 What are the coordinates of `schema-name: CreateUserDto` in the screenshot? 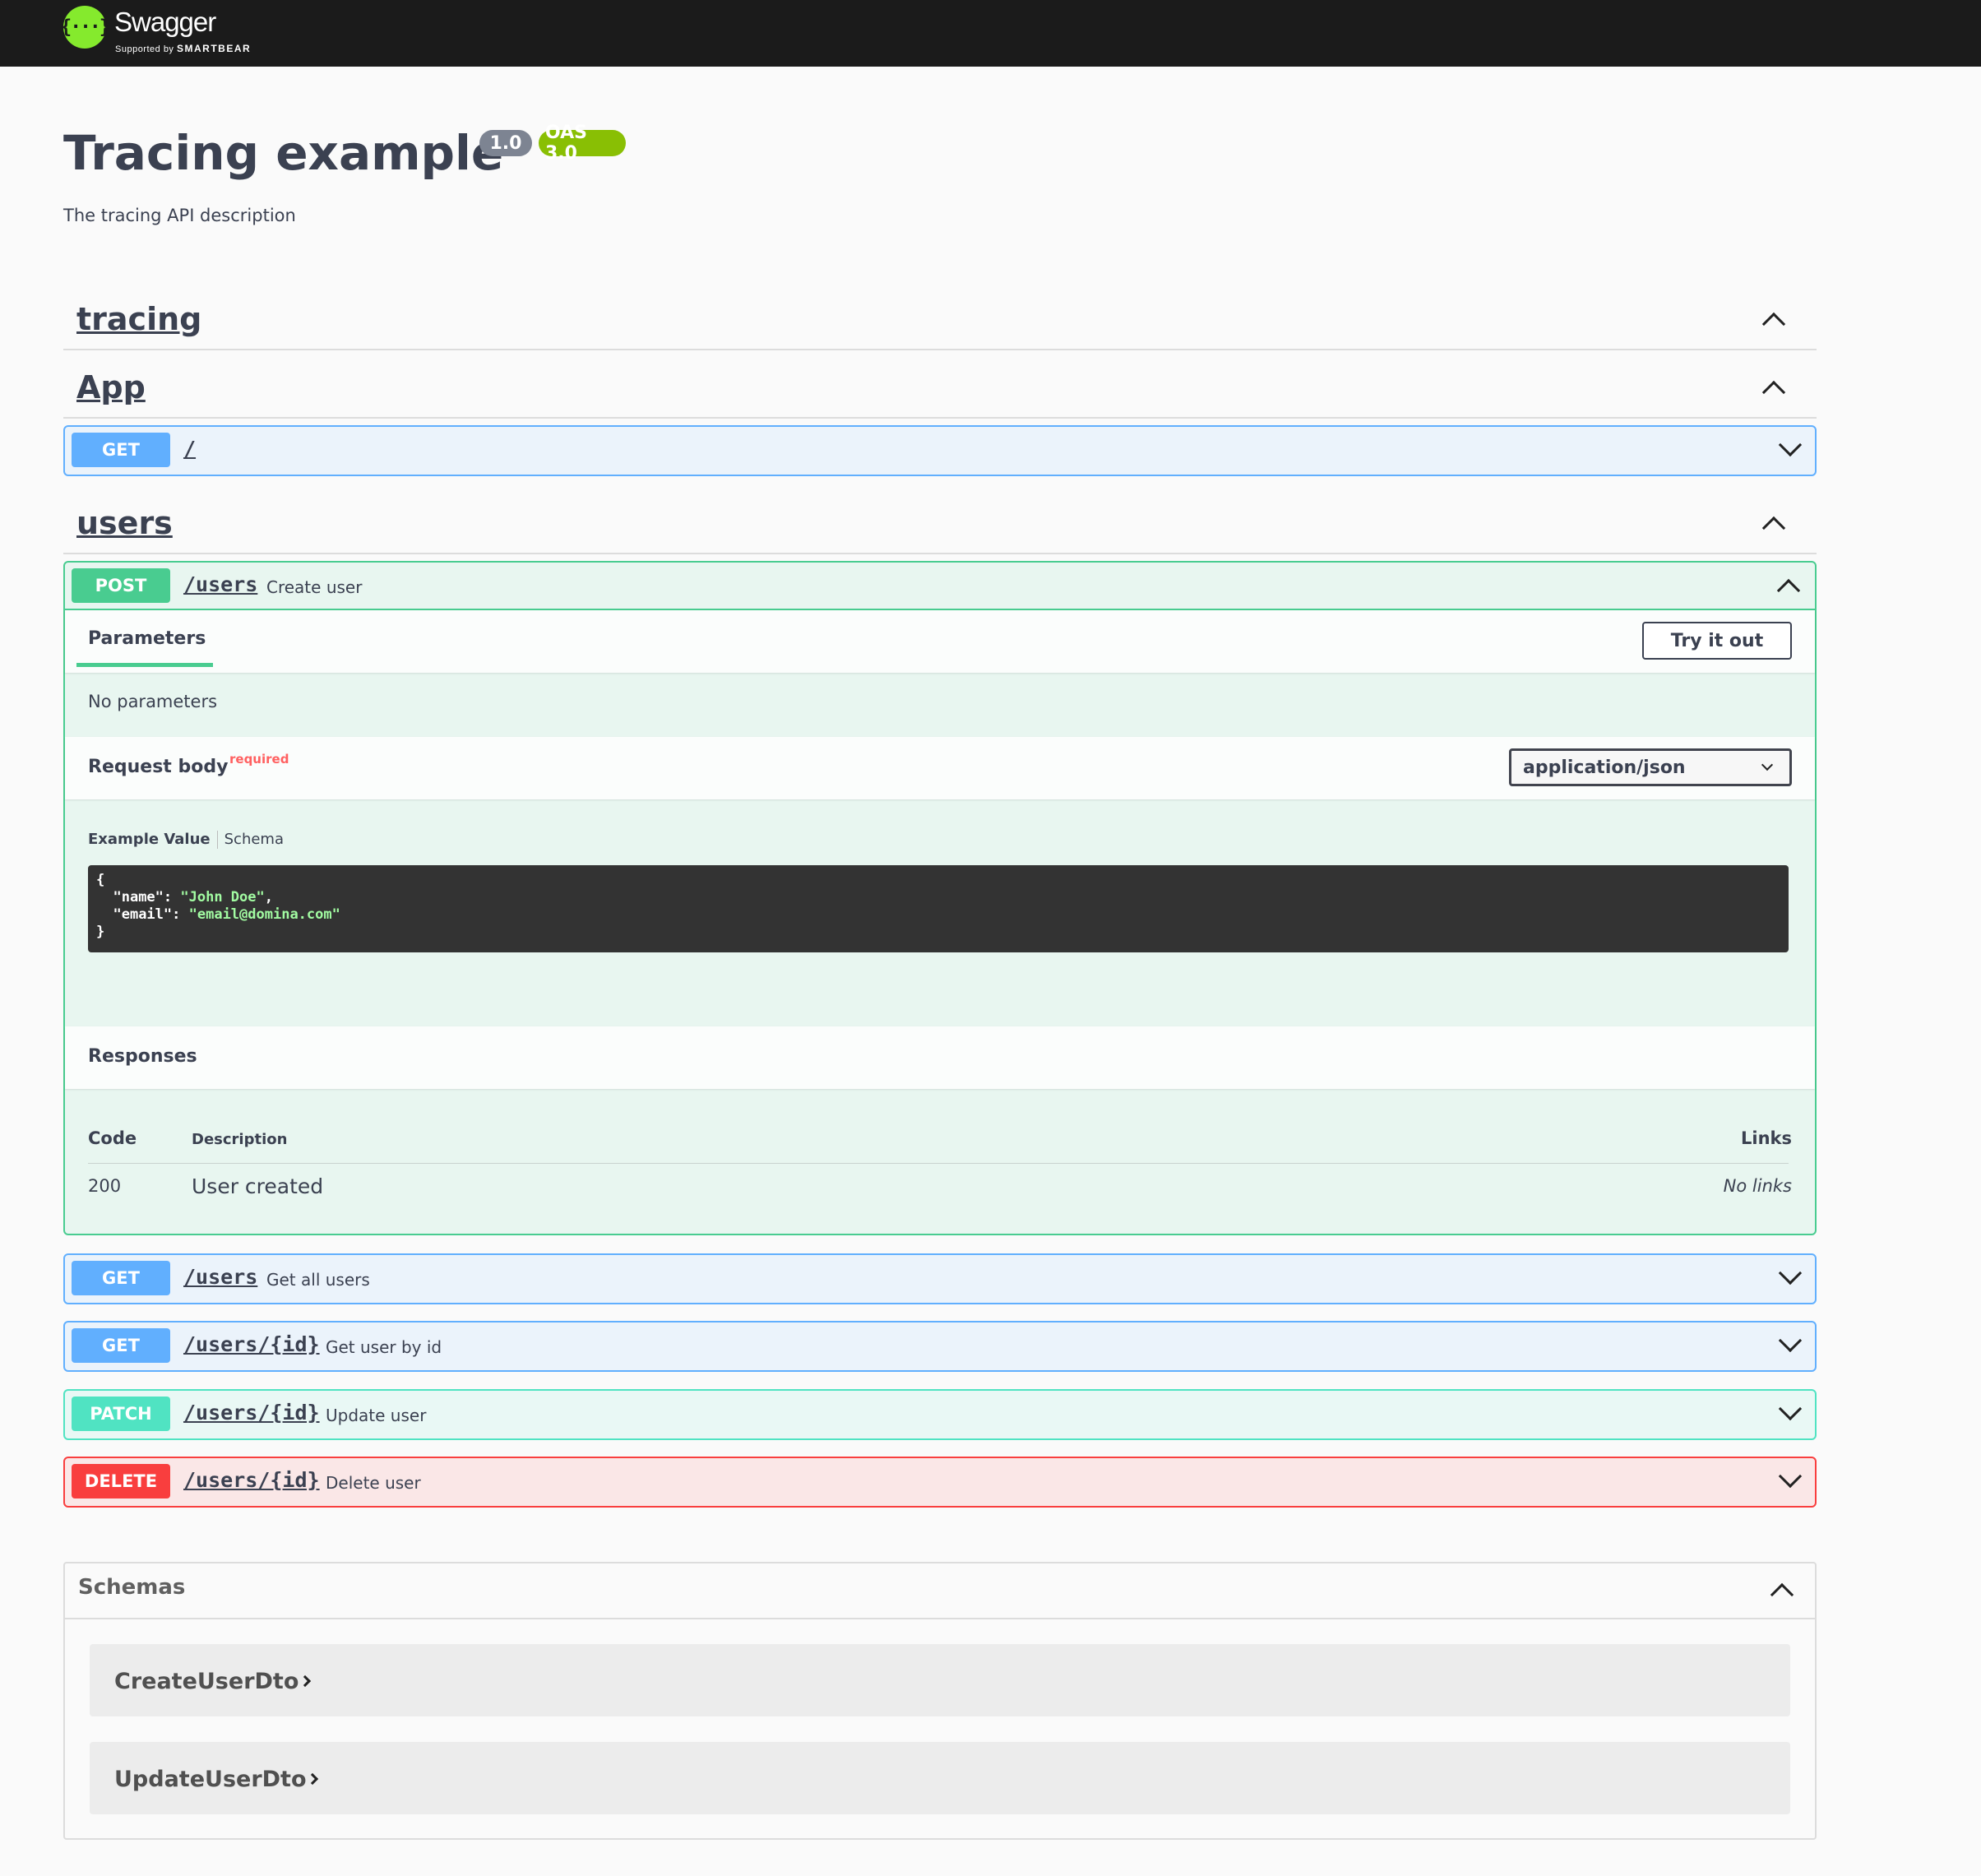 It's located at (206, 1681).